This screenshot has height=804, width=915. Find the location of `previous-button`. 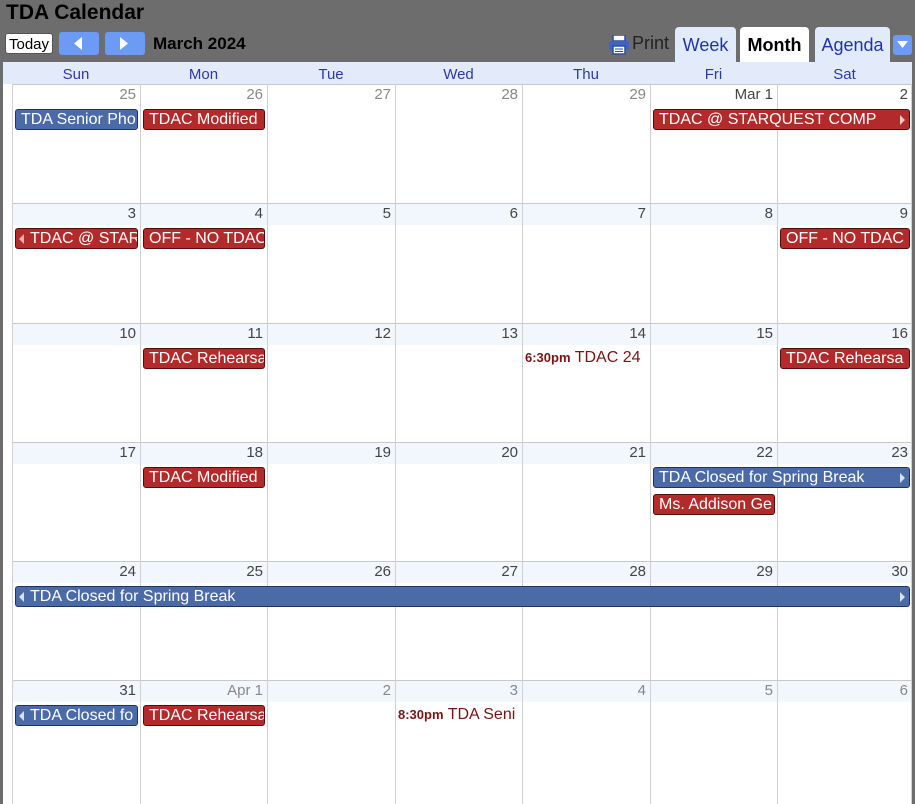

previous-button is located at coordinates (79, 43).